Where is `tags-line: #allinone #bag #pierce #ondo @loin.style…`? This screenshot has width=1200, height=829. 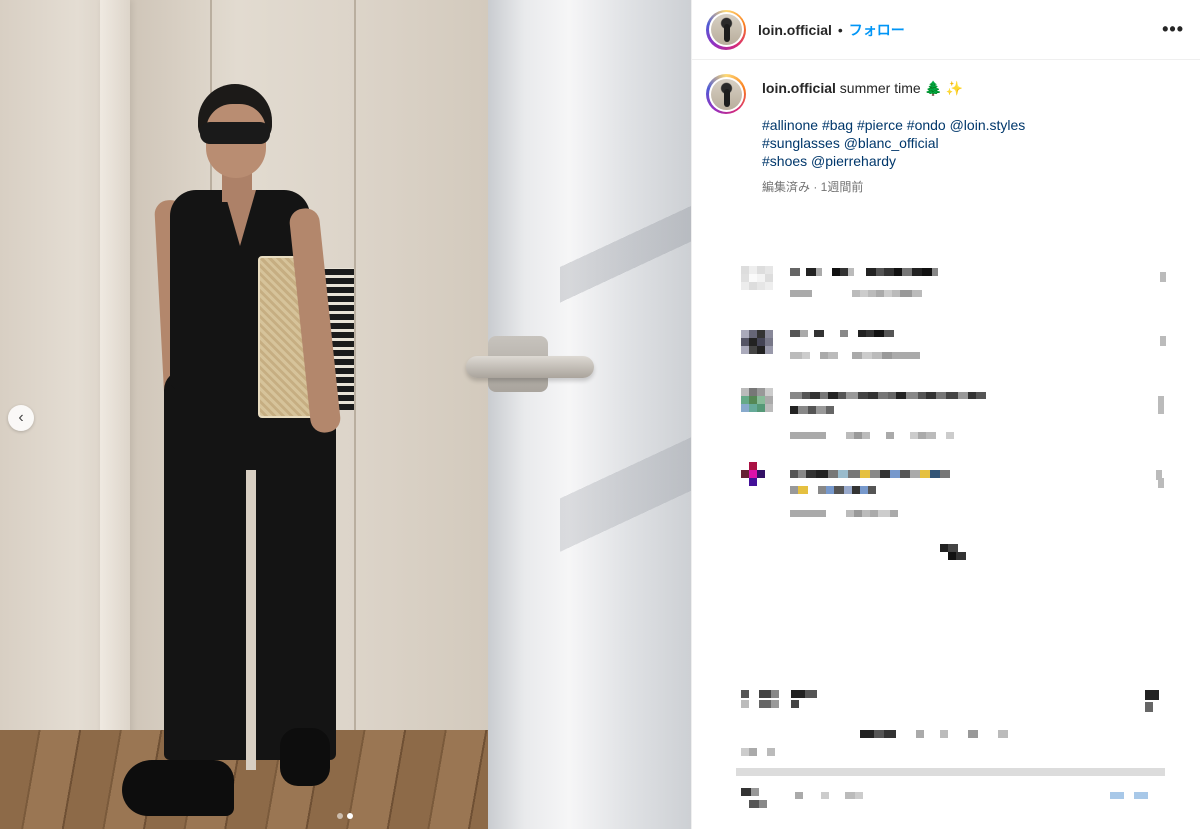 tags-line: #allinone #bag #pierce #ondo @loin.style… is located at coordinates (893, 125).